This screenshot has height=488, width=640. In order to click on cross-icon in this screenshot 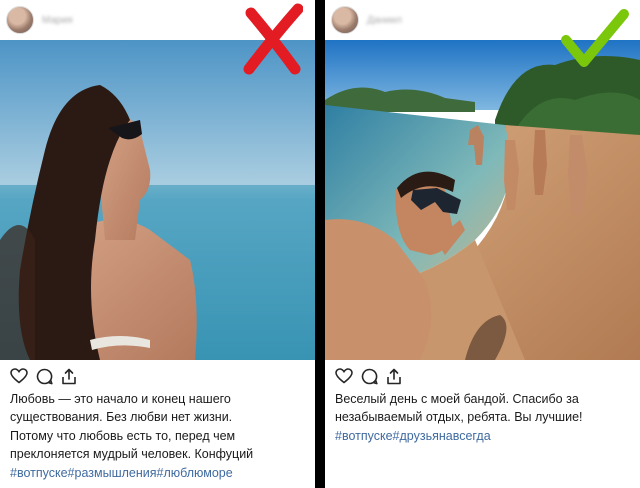, I will do `click(273, 39)`.